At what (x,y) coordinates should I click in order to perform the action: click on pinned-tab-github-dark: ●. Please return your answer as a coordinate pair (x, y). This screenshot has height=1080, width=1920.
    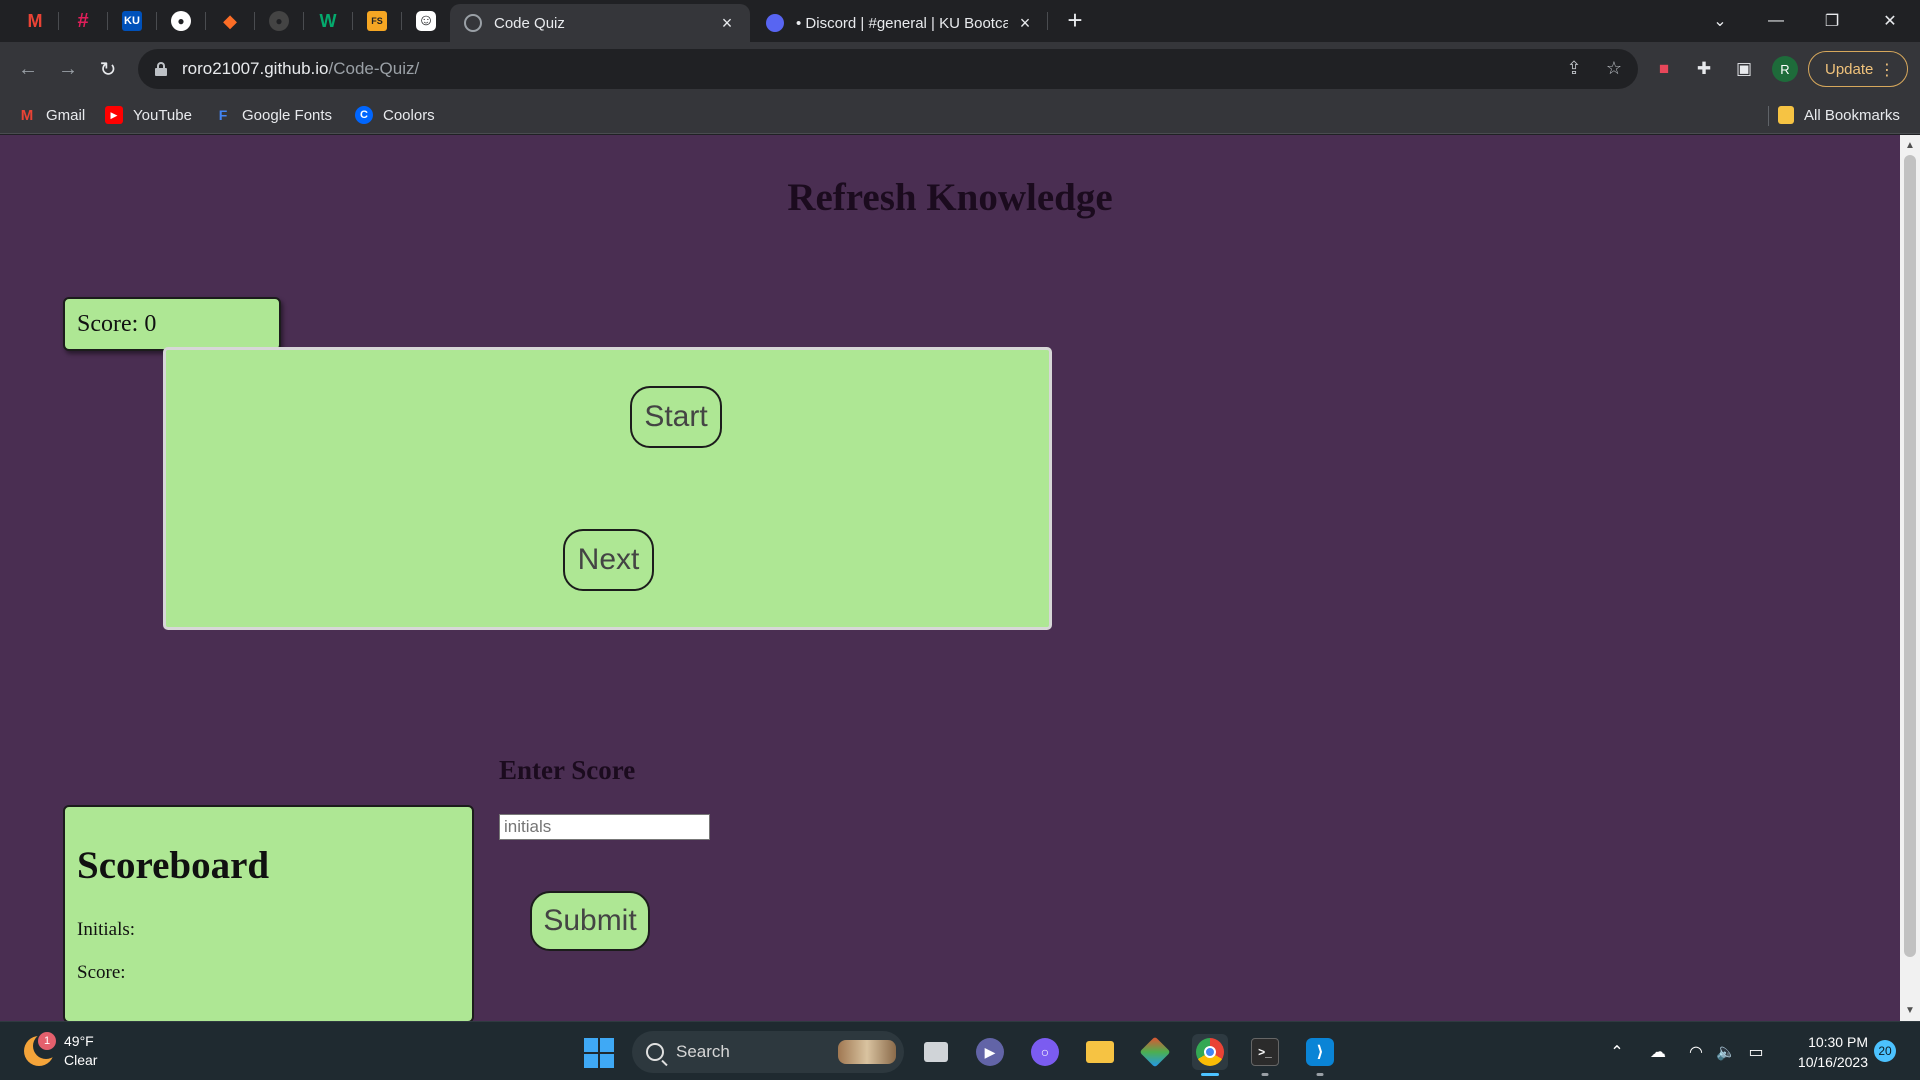
    Looking at the image, I should click on (279, 21).